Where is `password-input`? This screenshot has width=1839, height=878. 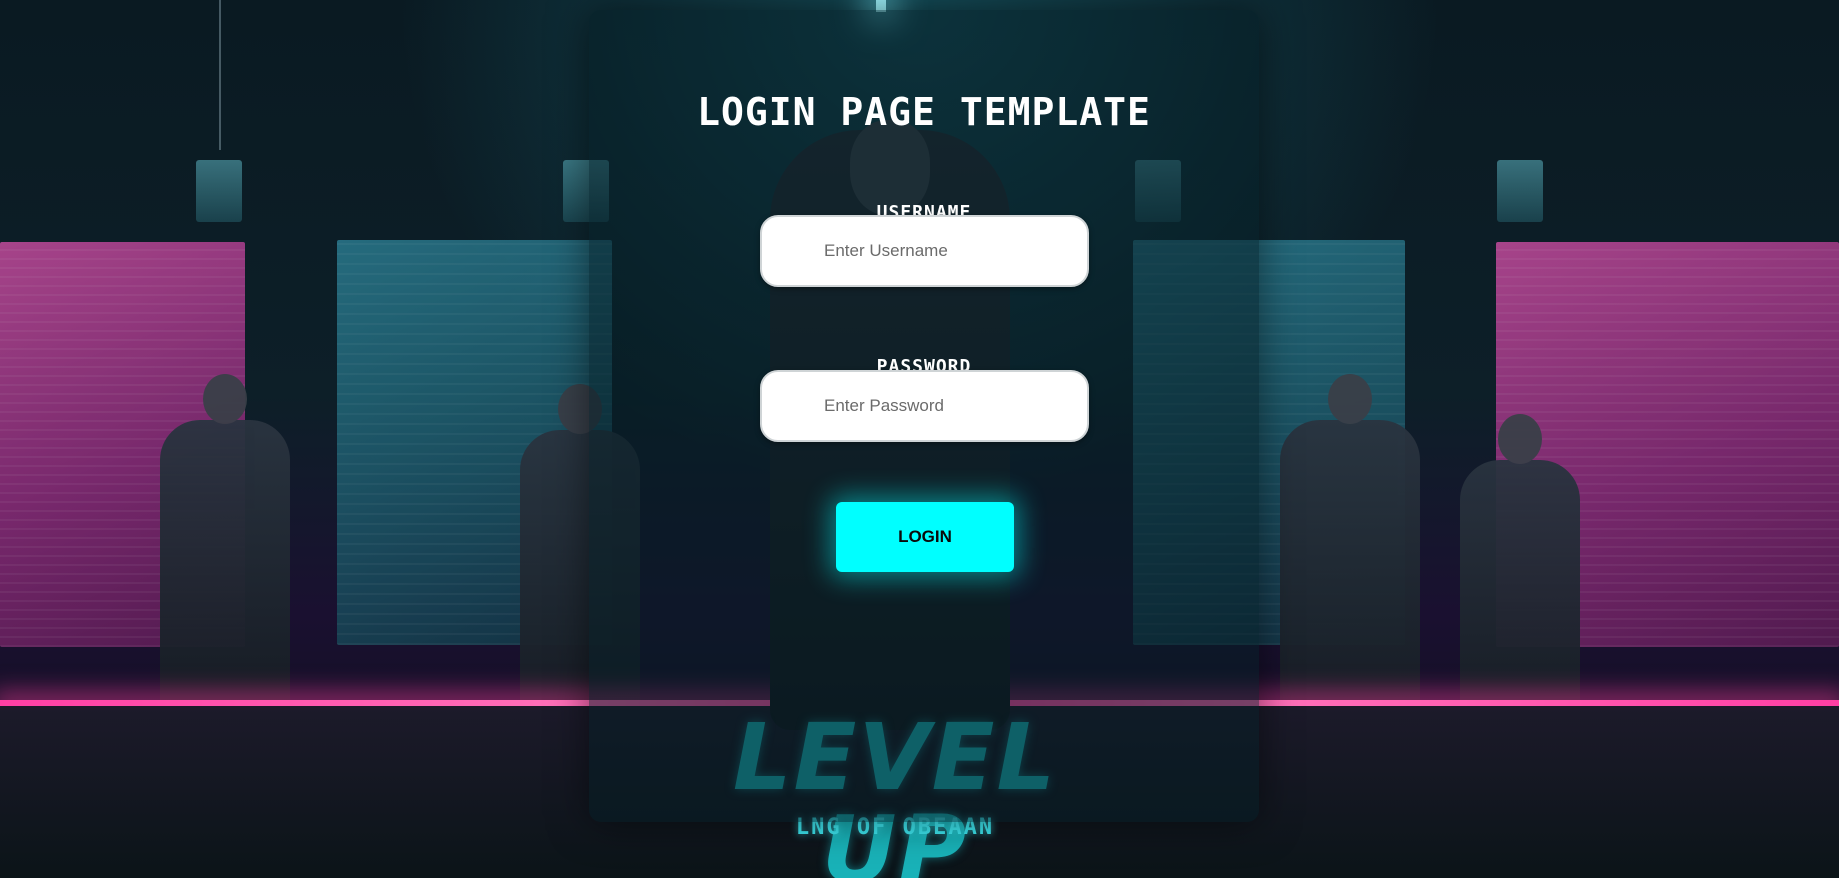 password-input is located at coordinates (924, 406).